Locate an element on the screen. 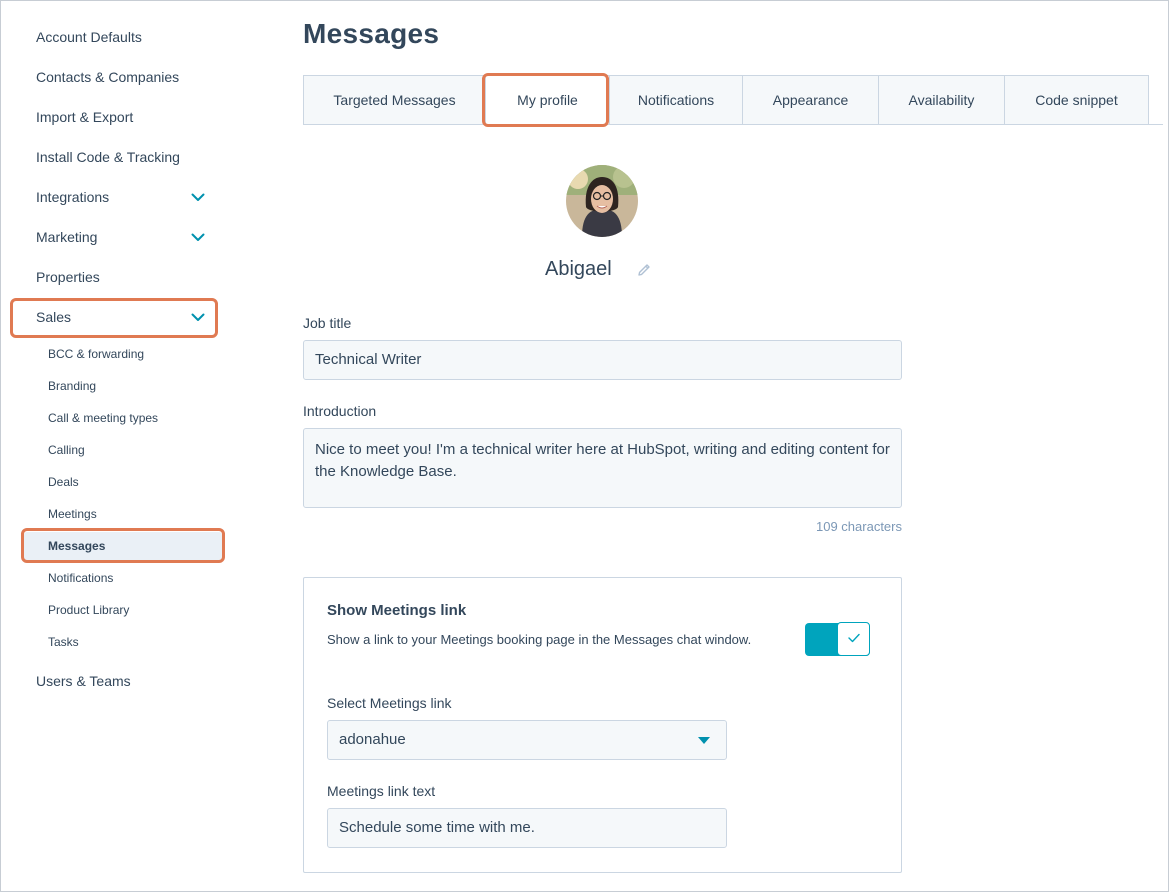  sidebar-subitem-bcc-forwarding: BCC & forwarding is located at coordinates (96, 354).